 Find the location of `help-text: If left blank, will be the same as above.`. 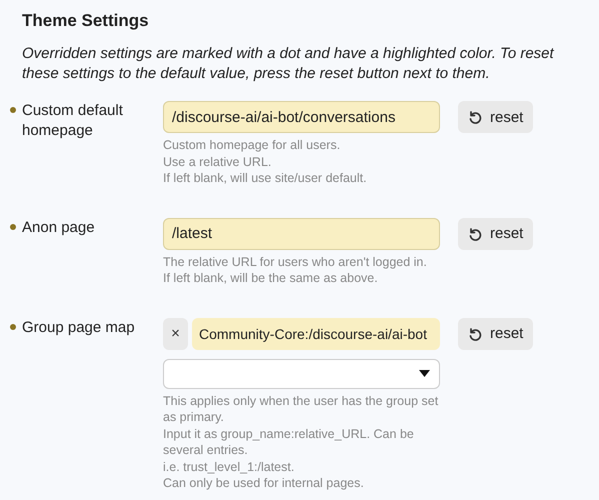

help-text: If left blank, will be the same as above. is located at coordinates (271, 278).